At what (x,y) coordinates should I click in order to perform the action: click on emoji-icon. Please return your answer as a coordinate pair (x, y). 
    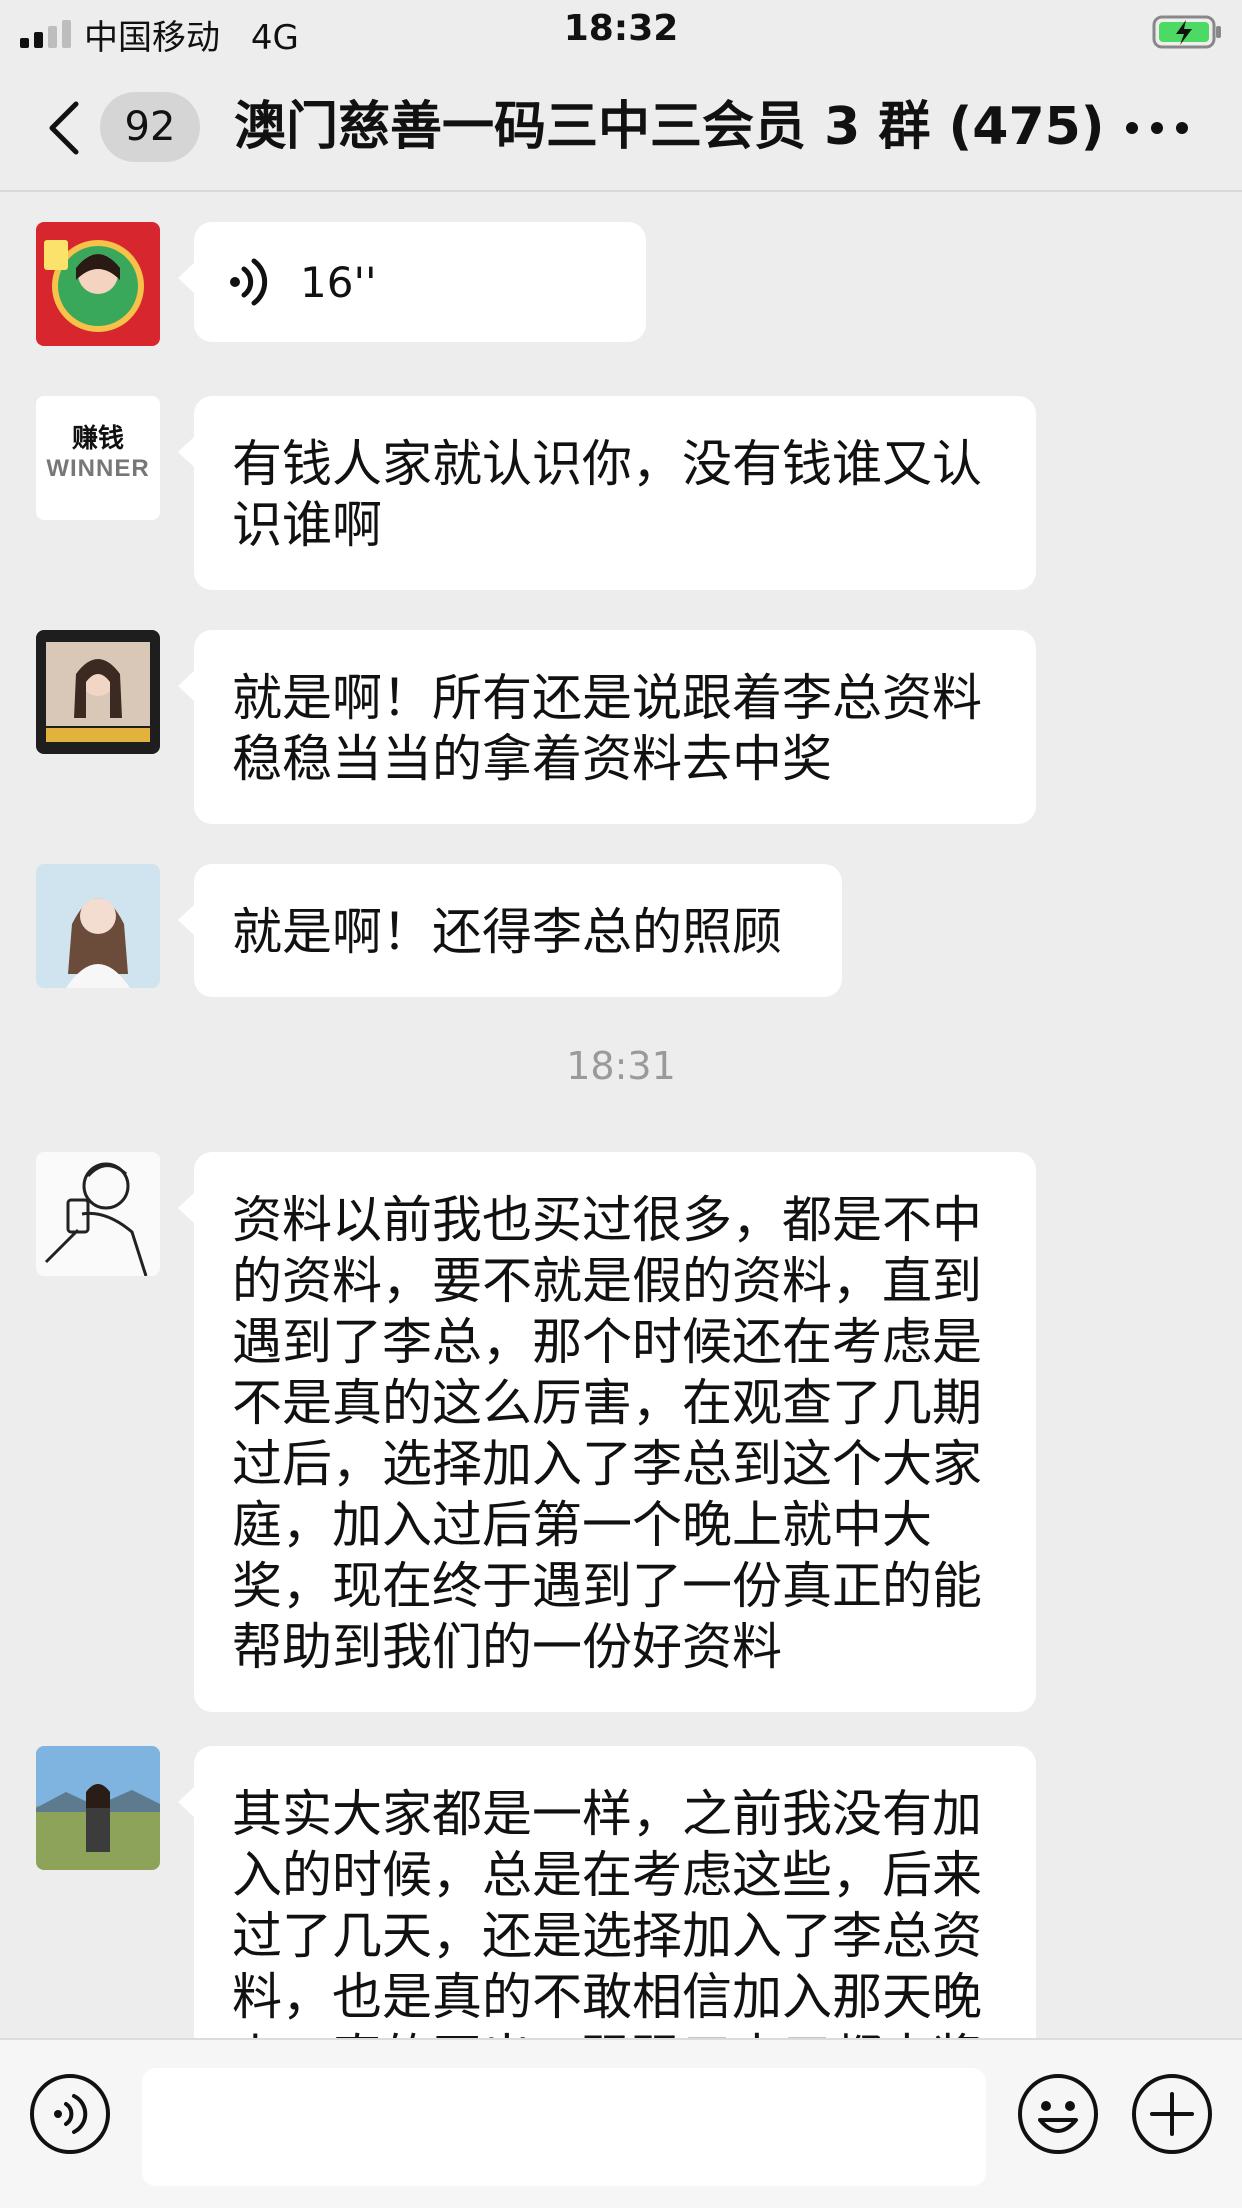
    Looking at the image, I should click on (1058, 2114).